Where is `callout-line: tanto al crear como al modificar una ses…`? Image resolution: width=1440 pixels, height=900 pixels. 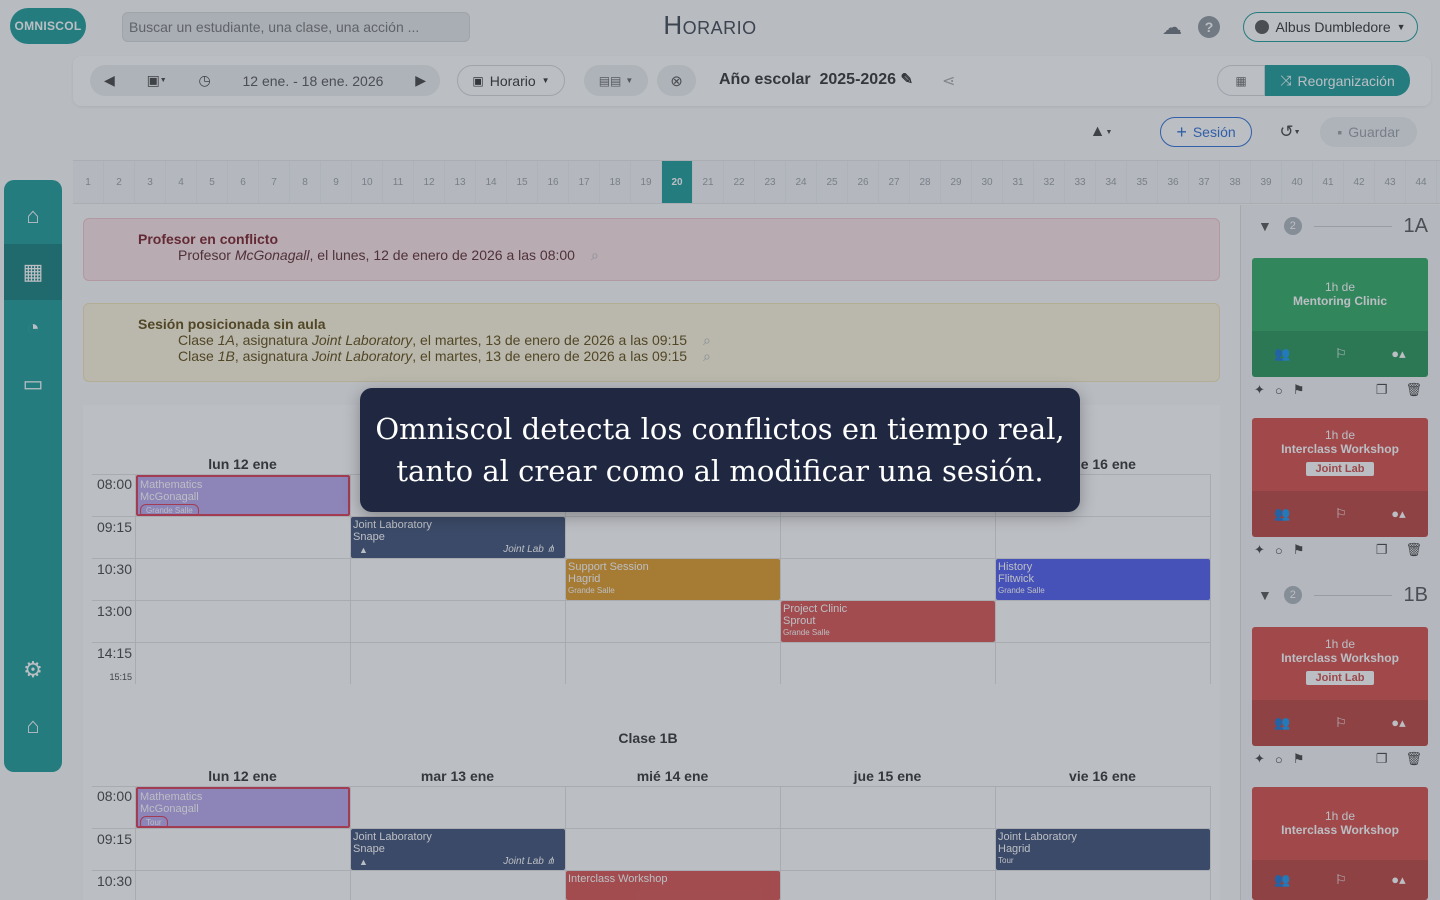 callout-line: tanto al crear como al modificar una ses… is located at coordinates (720, 471).